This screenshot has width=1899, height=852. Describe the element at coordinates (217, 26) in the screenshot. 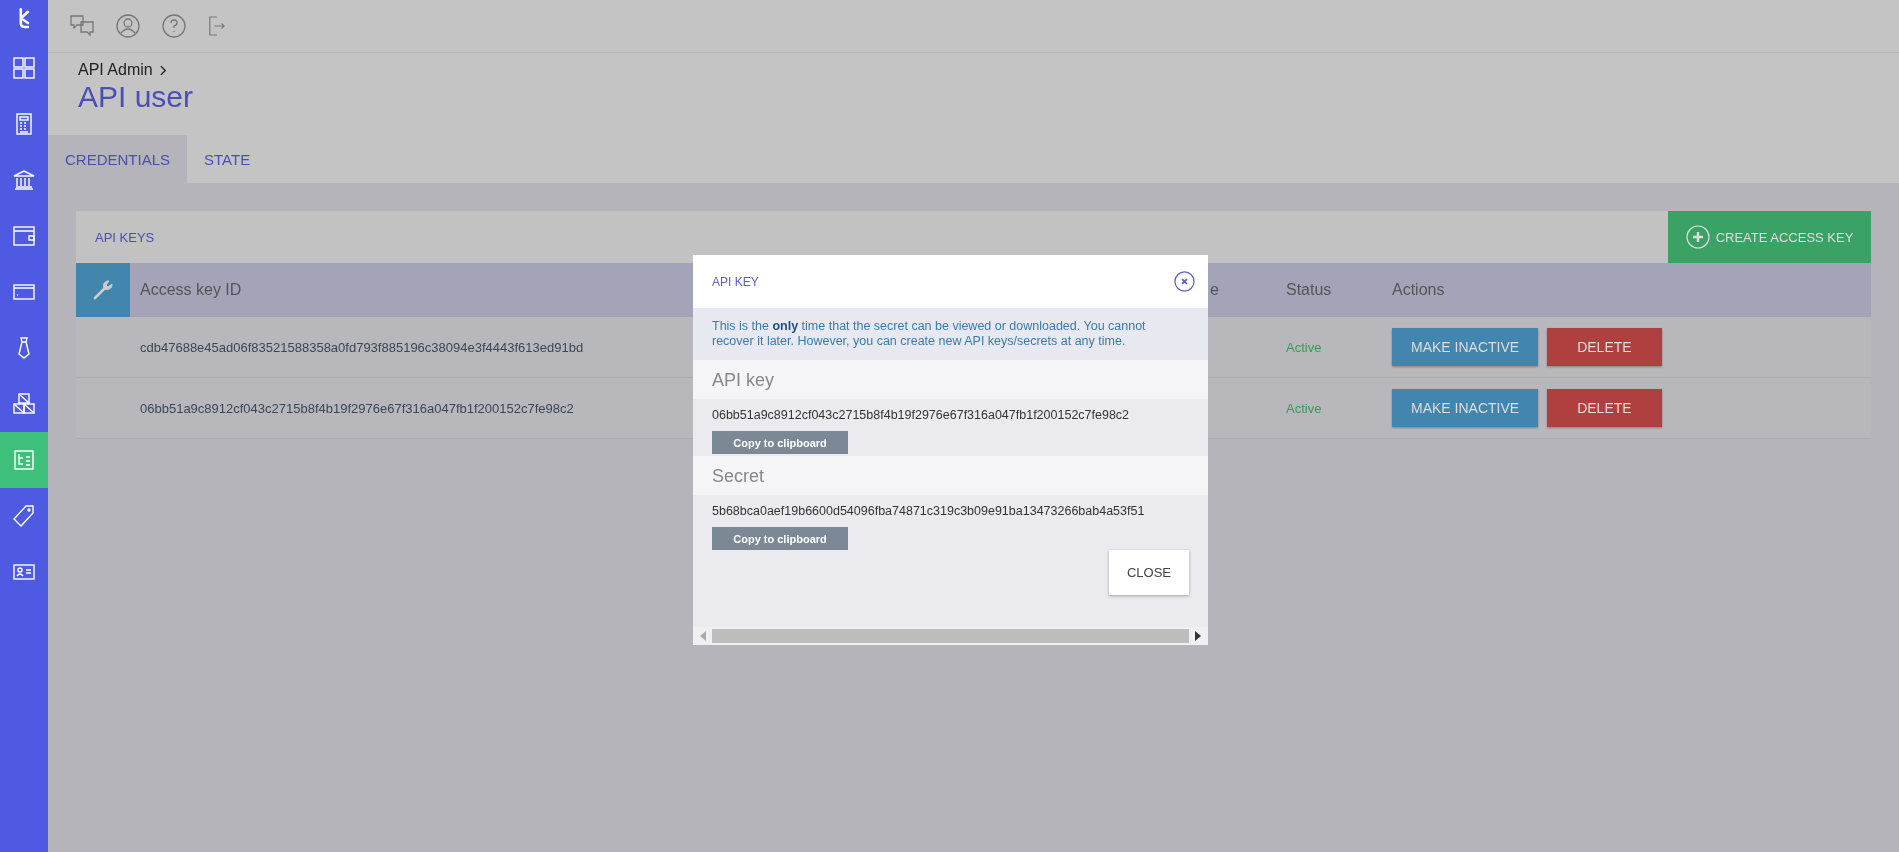

I see `logout-icon` at that location.